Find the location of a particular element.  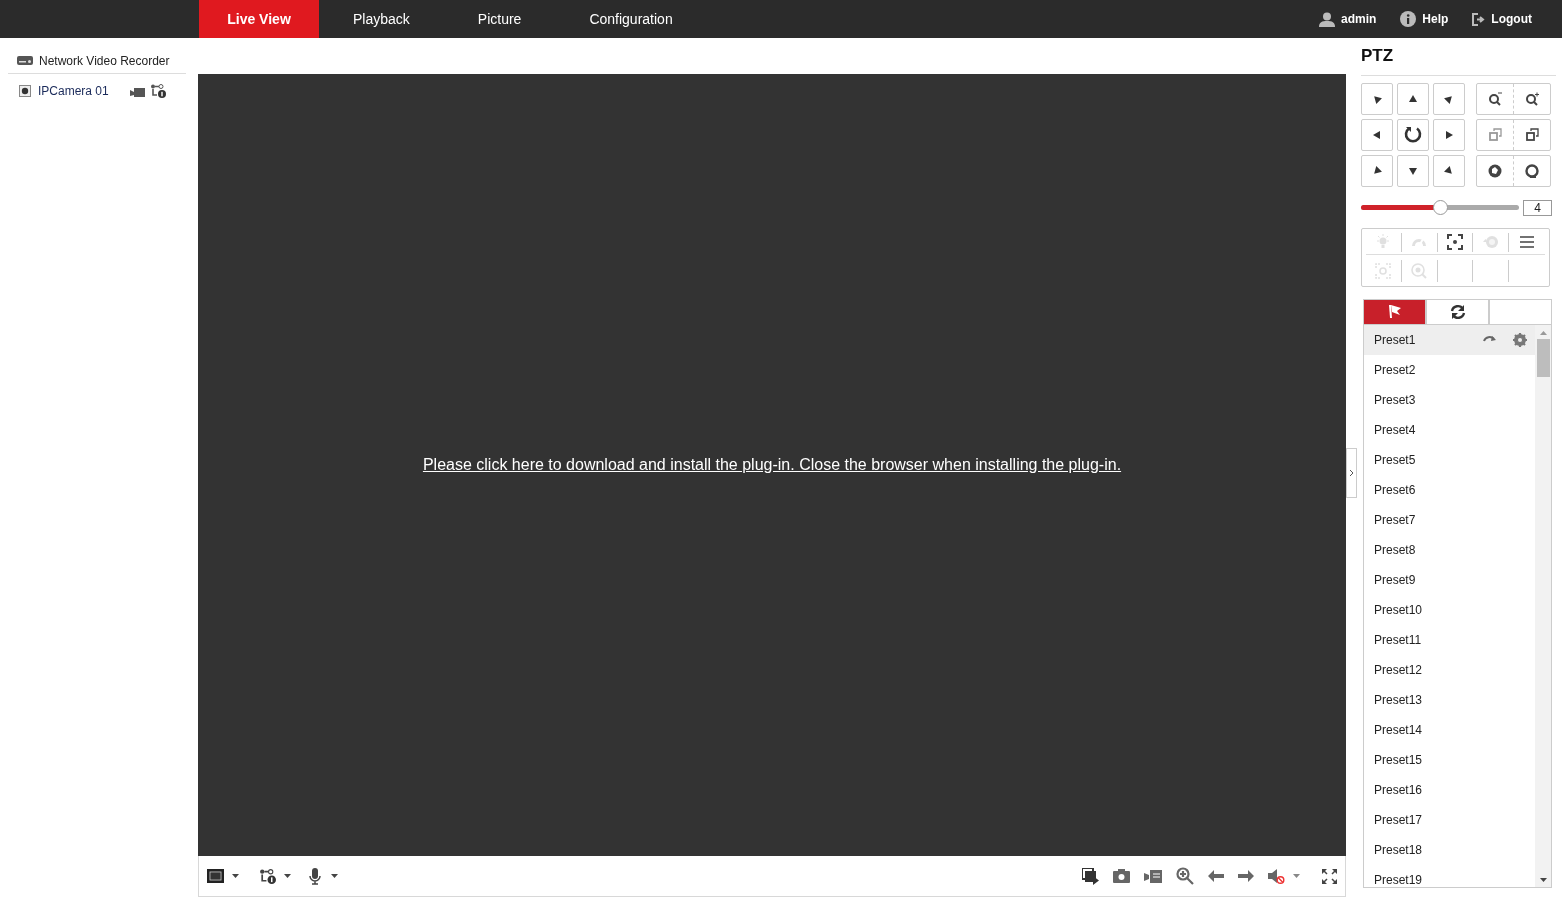

preset-label: Preset1 is located at coordinates (1395, 340).